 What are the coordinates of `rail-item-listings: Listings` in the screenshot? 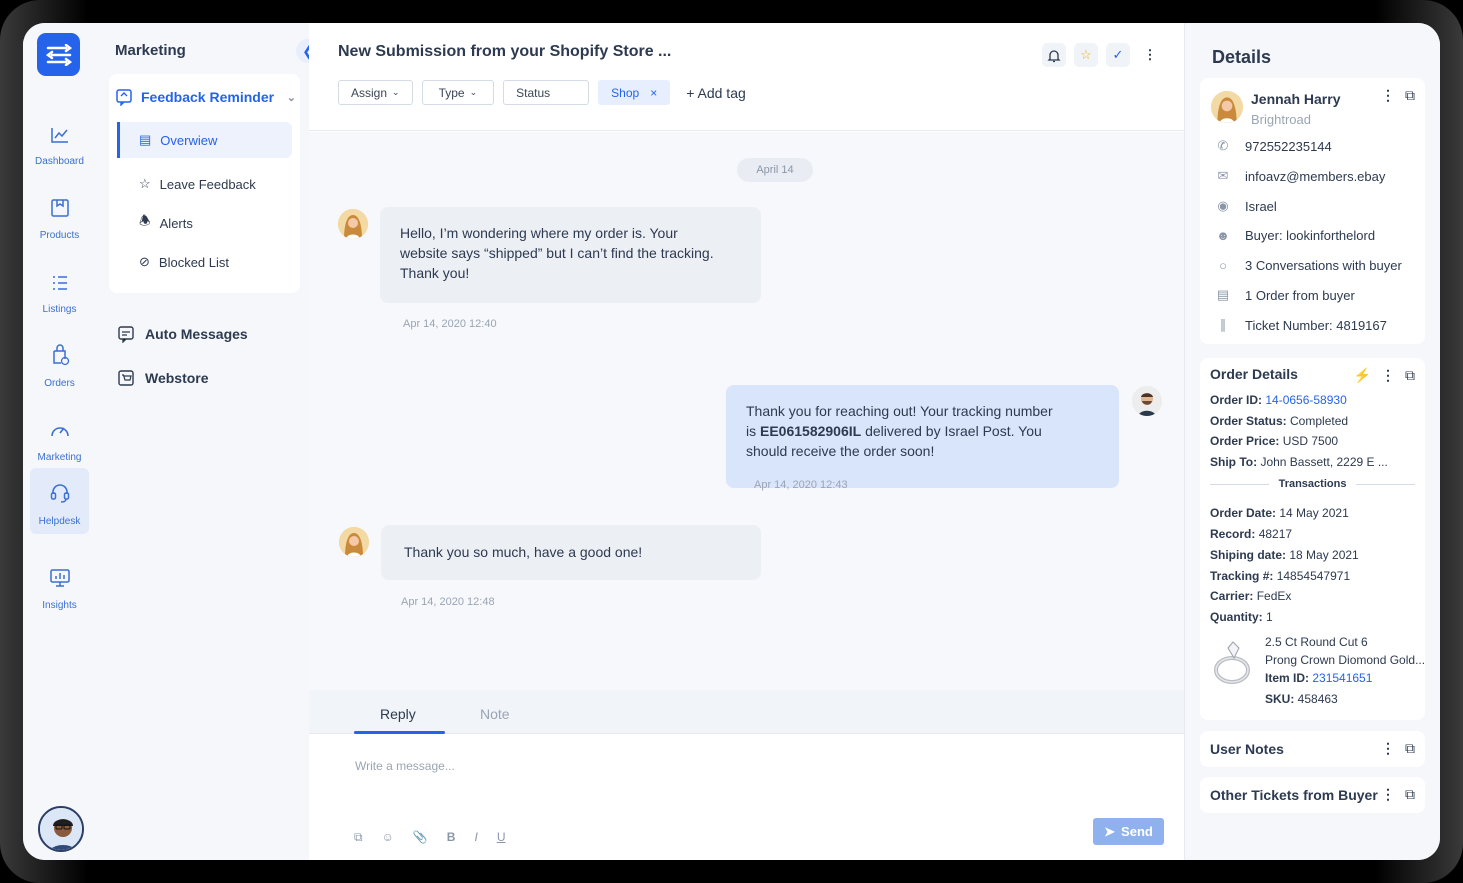 It's located at (59, 289).